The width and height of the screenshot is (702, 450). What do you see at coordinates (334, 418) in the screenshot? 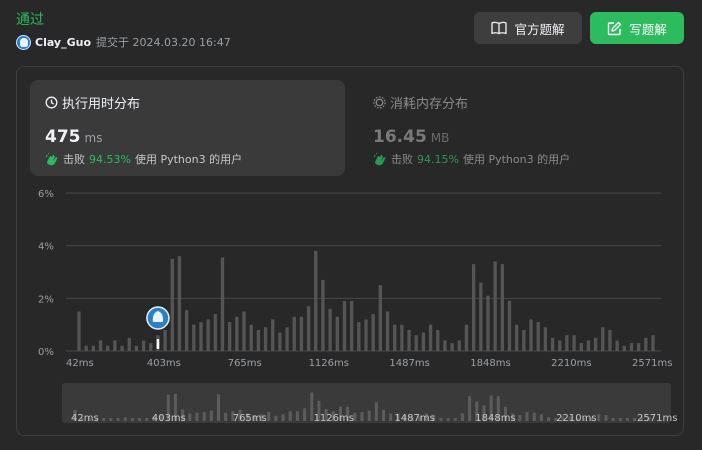
I see `overview-tick-label: 1126ms` at bounding box center [334, 418].